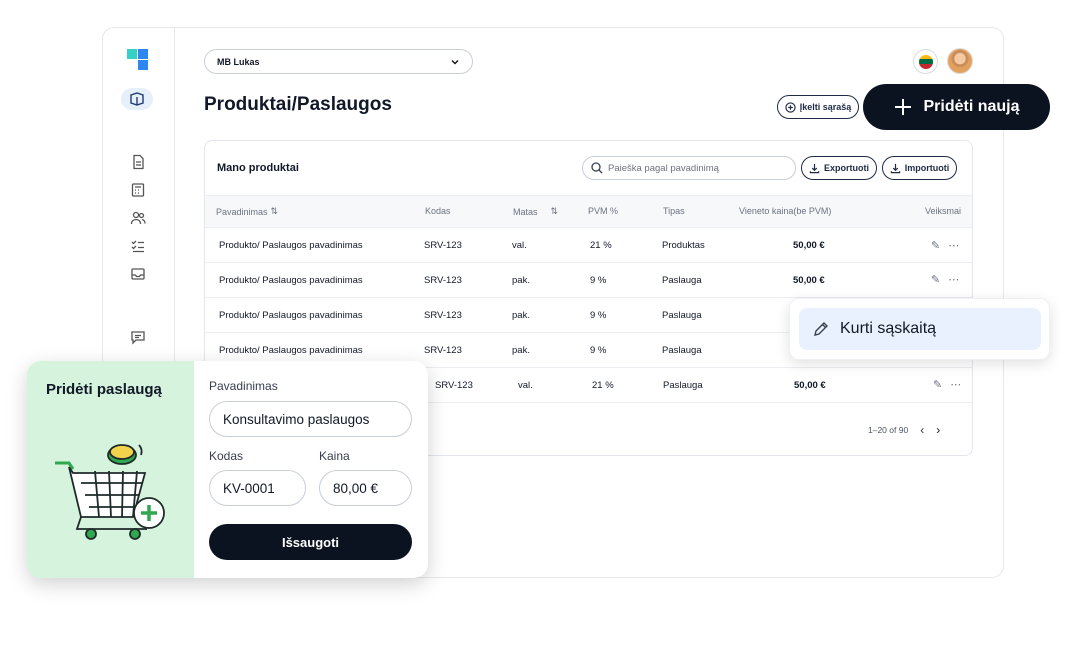 Image resolution: width=1087 pixels, height=660 pixels. Describe the element at coordinates (821, 329) in the screenshot. I see `pencil-icon` at that location.